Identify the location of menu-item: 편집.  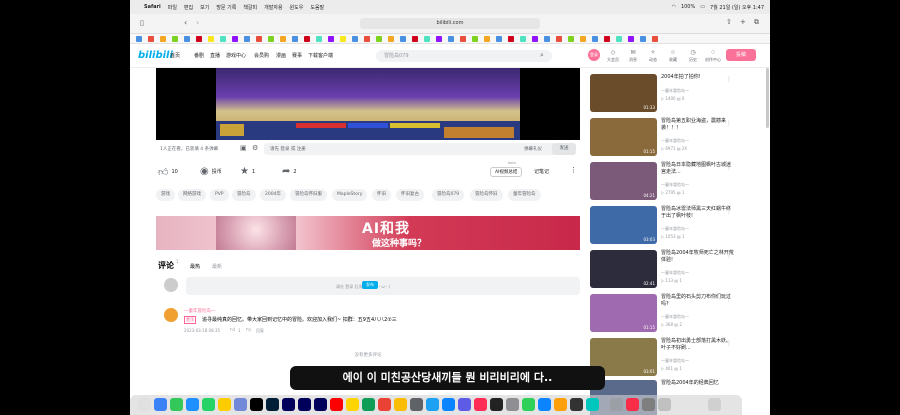
(188, 7).